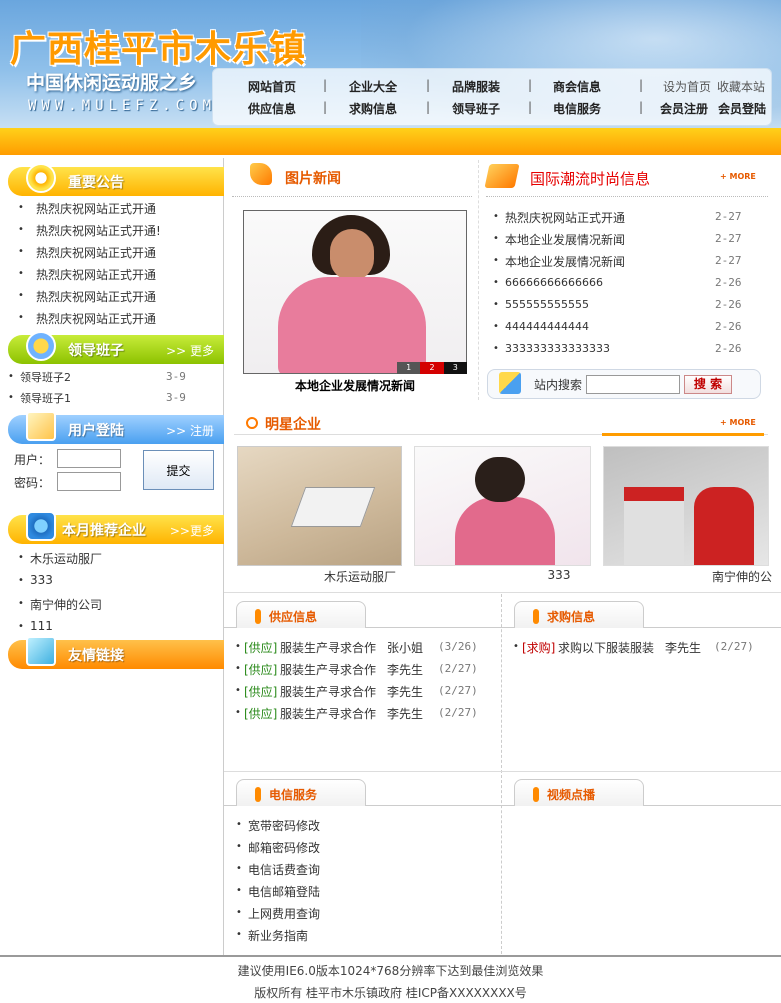 This screenshot has height=1003, width=781. What do you see at coordinates (606, 647) in the screenshot?
I see `purchase-item: 求购以下服装服装` at bounding box center [606, 647].